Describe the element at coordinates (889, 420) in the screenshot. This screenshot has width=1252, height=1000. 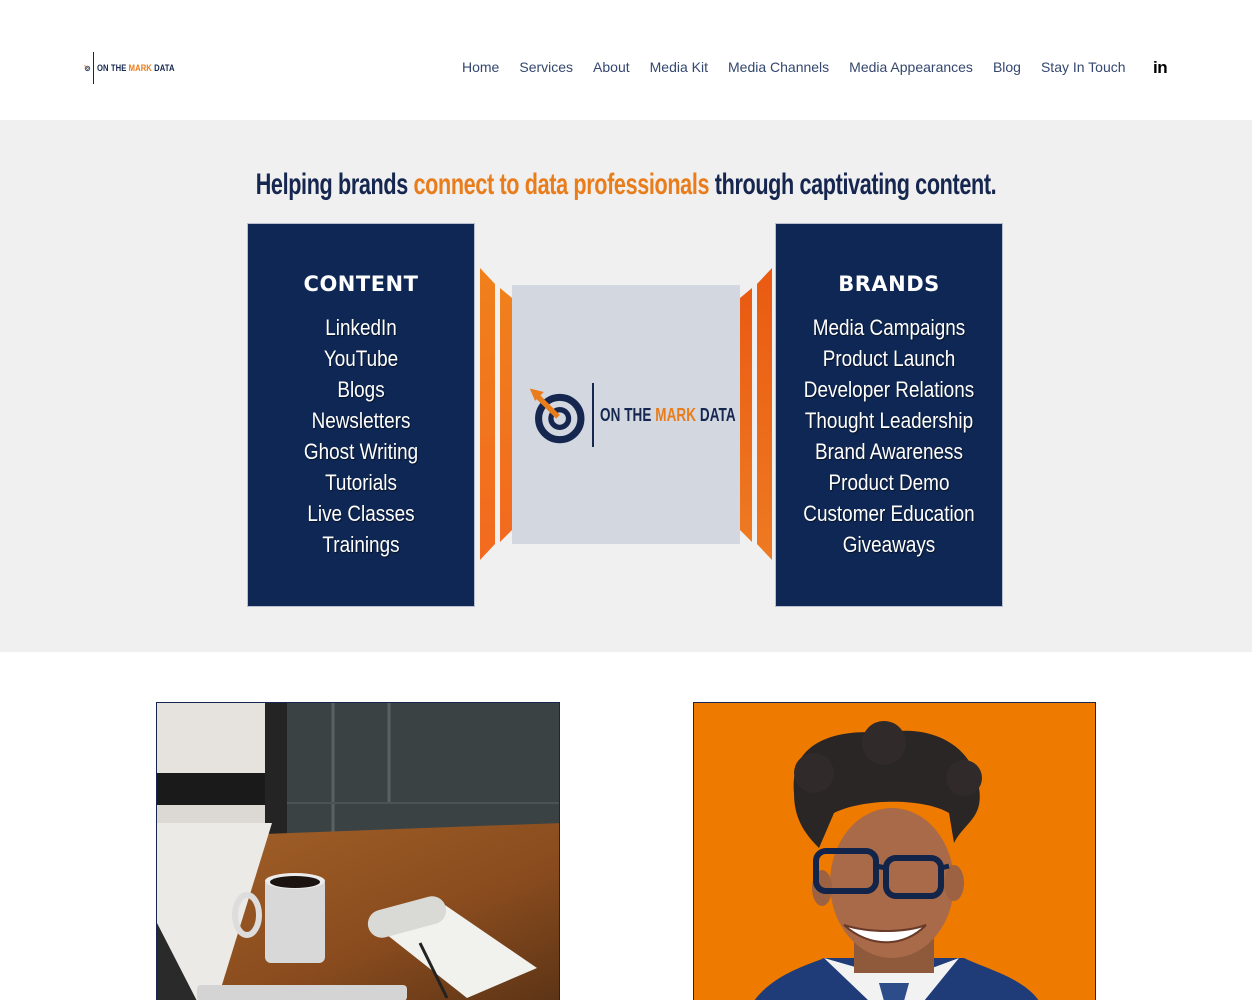
I see `brands-item: Thought Leadership` at that location.